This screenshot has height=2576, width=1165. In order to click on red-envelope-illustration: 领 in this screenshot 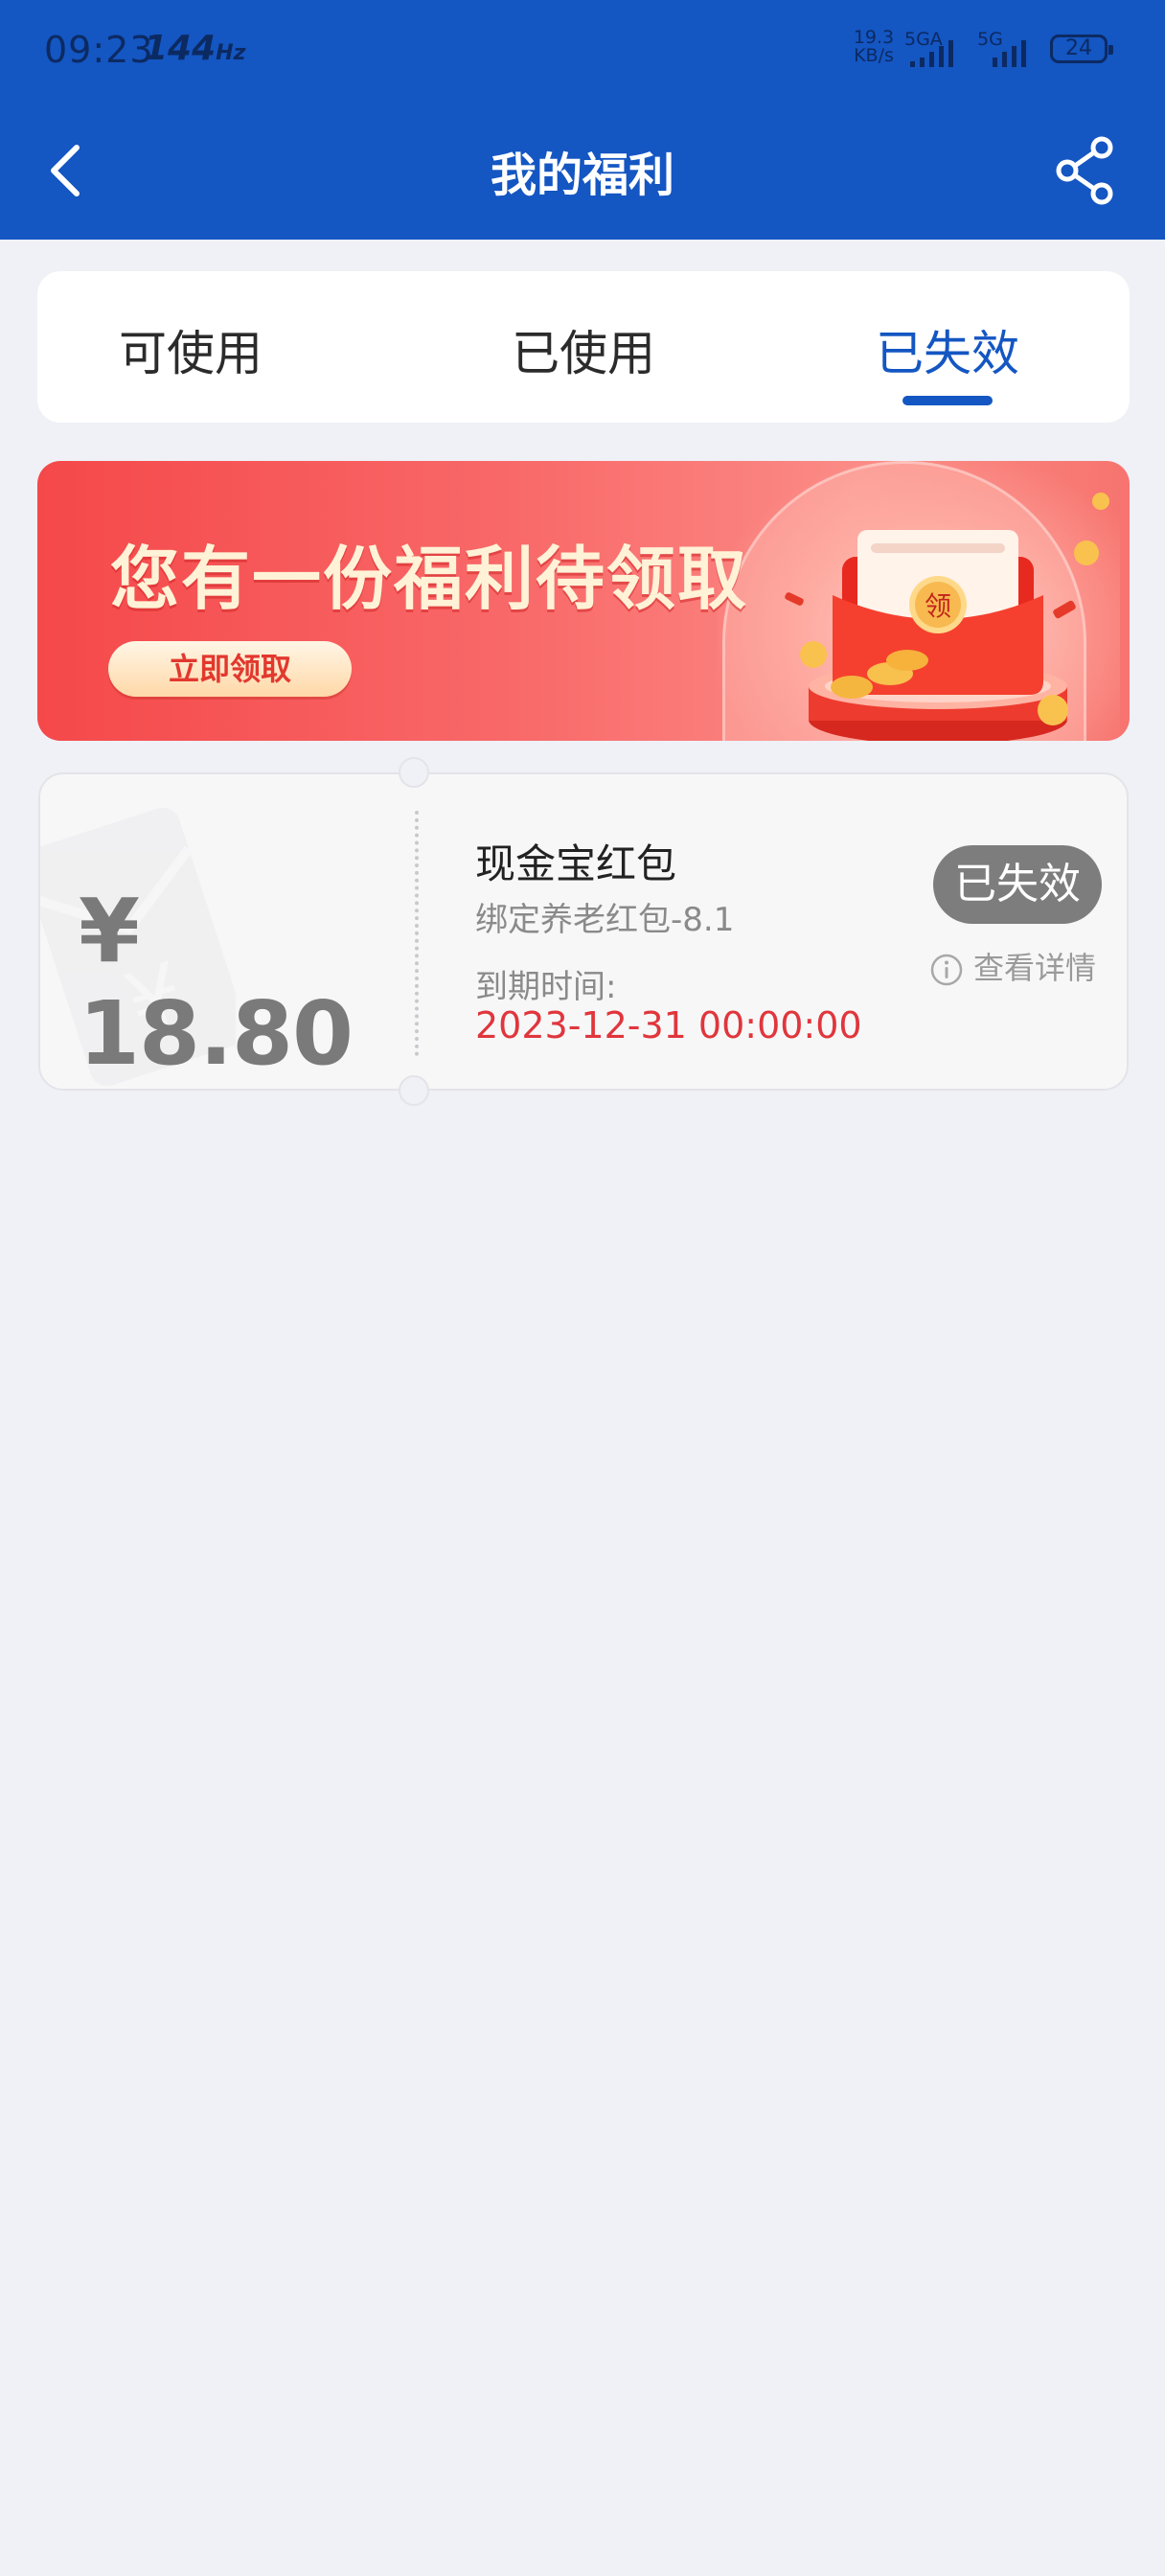, I will do `click(947, 617)`.